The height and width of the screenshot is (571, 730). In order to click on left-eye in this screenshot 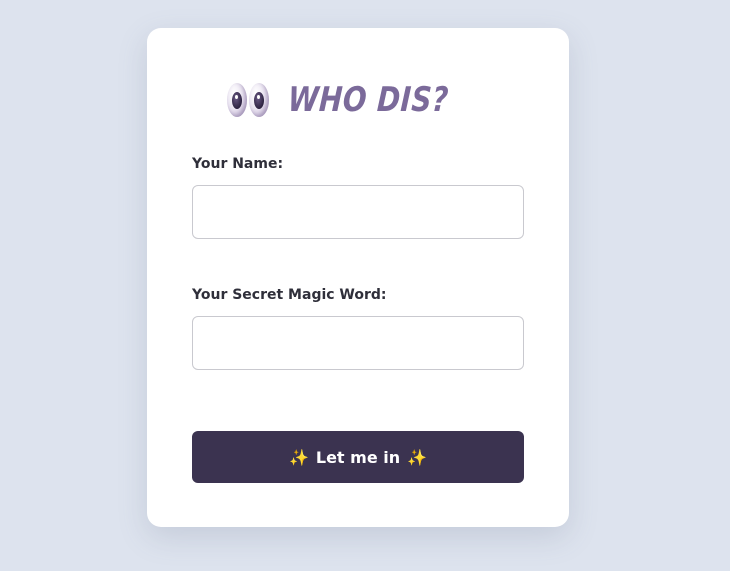, I will do `click(237, 100)`.